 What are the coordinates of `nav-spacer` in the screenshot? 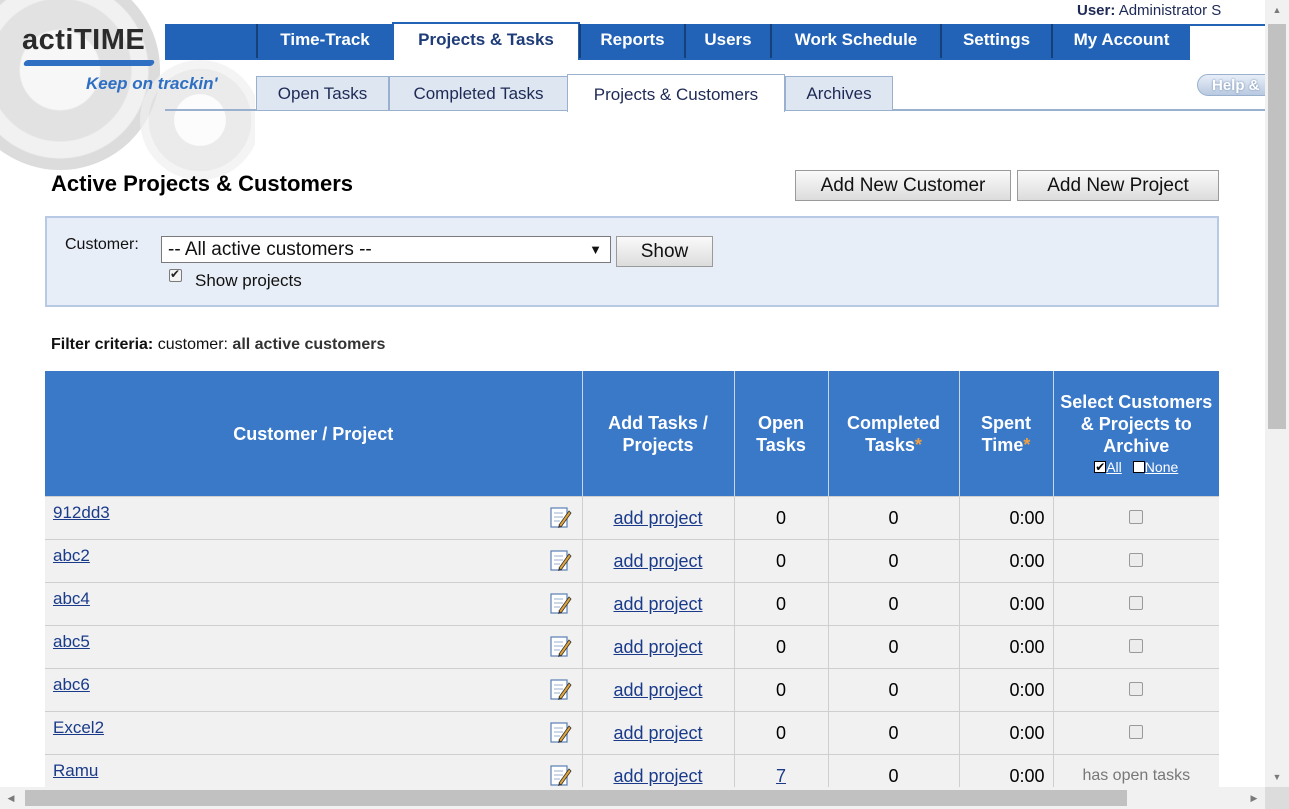 It's located at (1227, 42).